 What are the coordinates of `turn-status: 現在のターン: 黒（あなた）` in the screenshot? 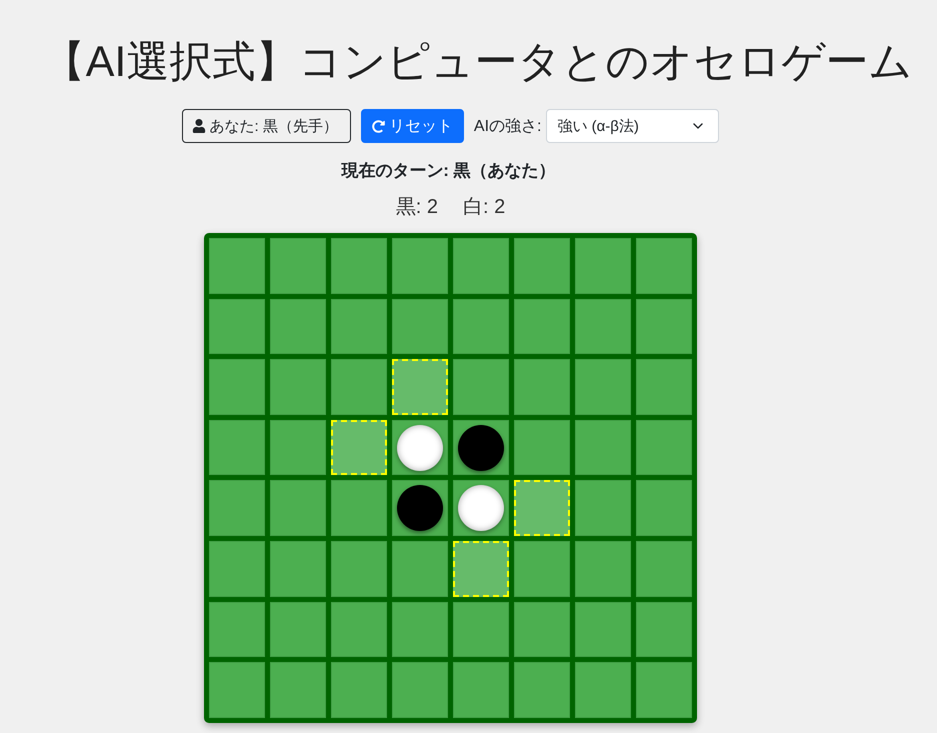 It's located at (448, 171).